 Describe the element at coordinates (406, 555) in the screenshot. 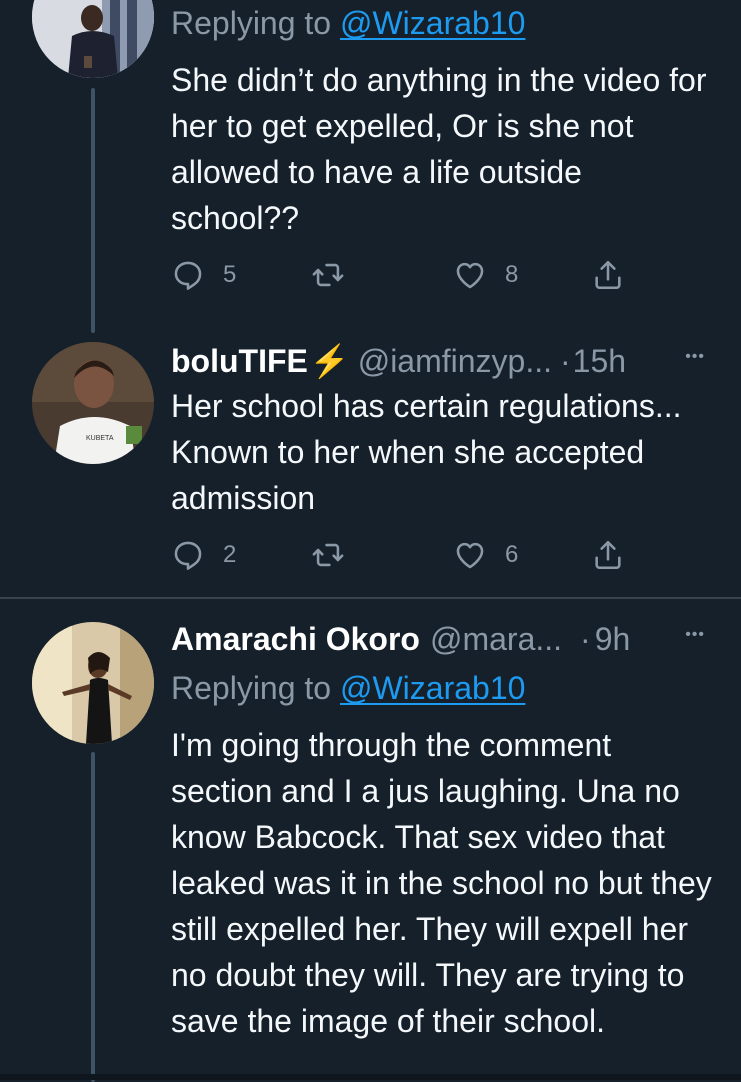

I see `tweet-actions: 2 6` at that location.